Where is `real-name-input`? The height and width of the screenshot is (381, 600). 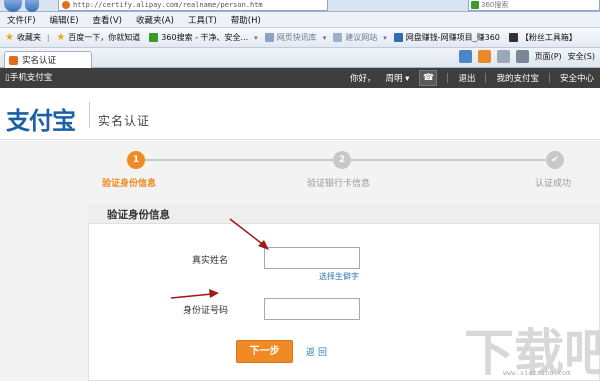
real-name-input is located at coordinates (312, 258).